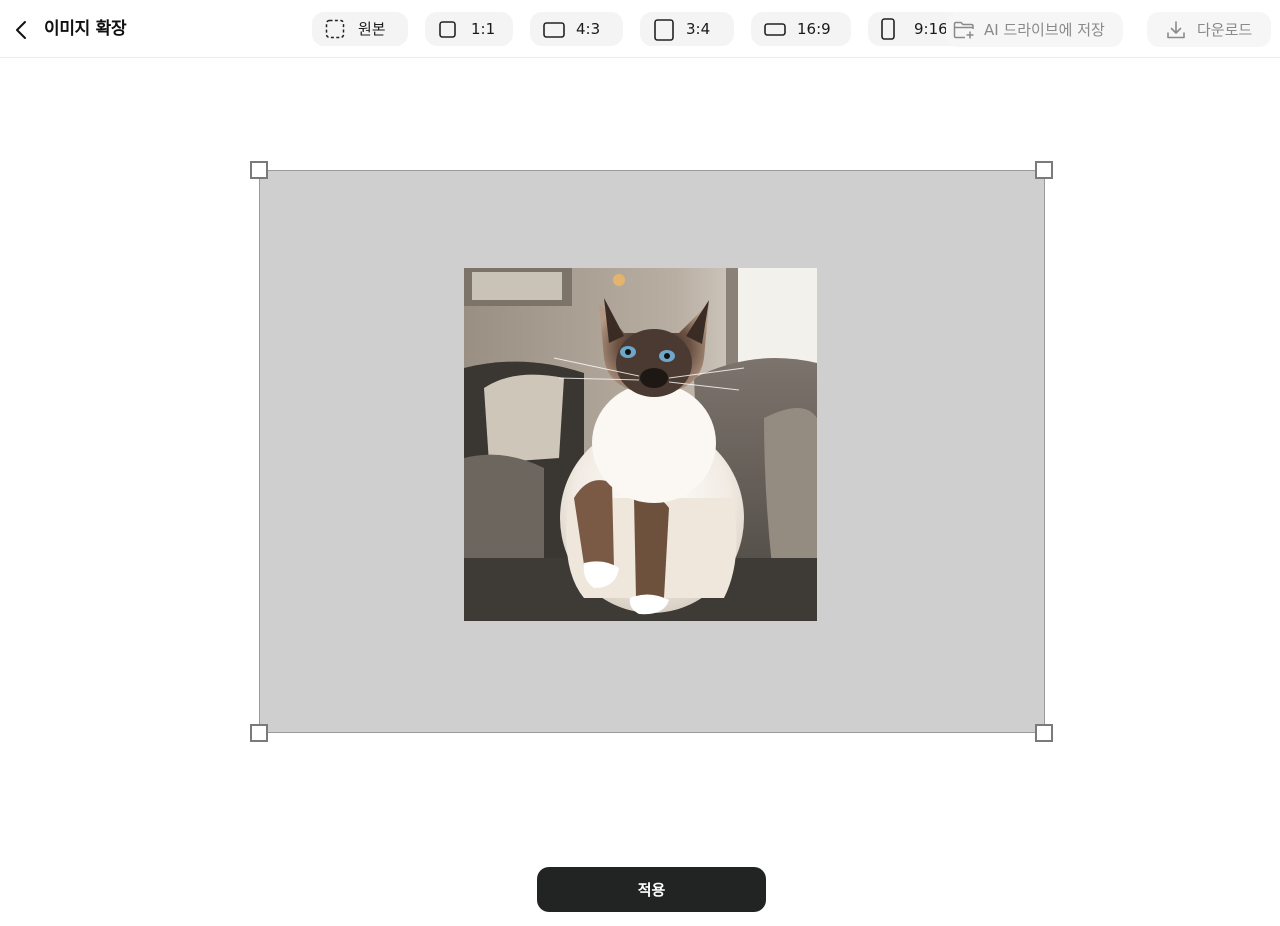  Describe the element at coordinates (911, 29) in the screenshot. I see `ratio-9-16-button: 9:16` at that location.